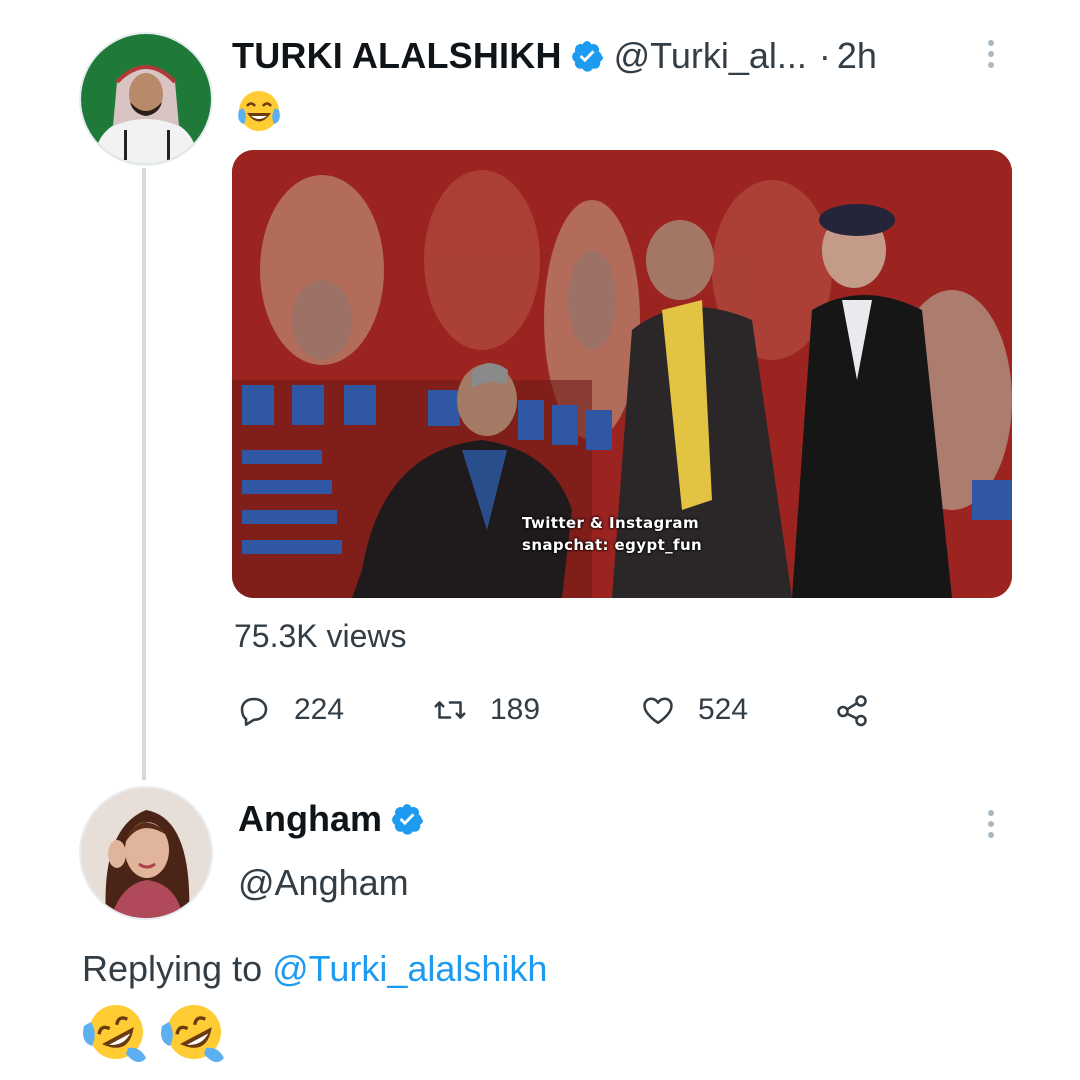 This screenshot has width=1080, height=1080. I want to click on comment-bubble-icon, so click(254, 711).